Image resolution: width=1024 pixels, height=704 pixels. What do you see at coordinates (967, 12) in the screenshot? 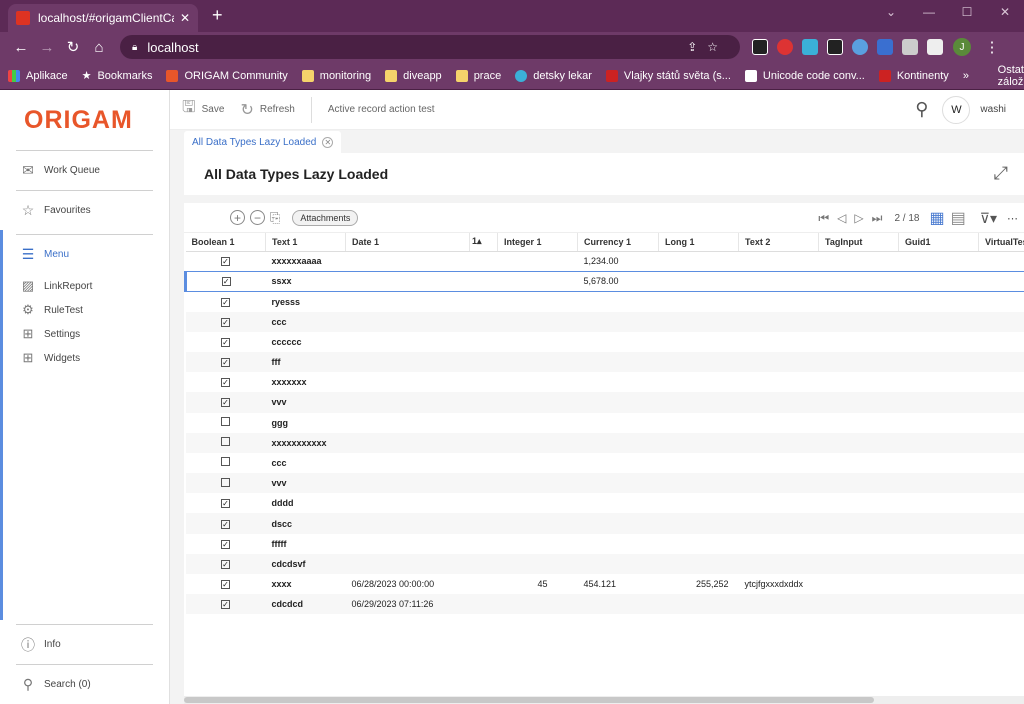
I see `maximize-button: ☐` at bounding box center [967, 12].